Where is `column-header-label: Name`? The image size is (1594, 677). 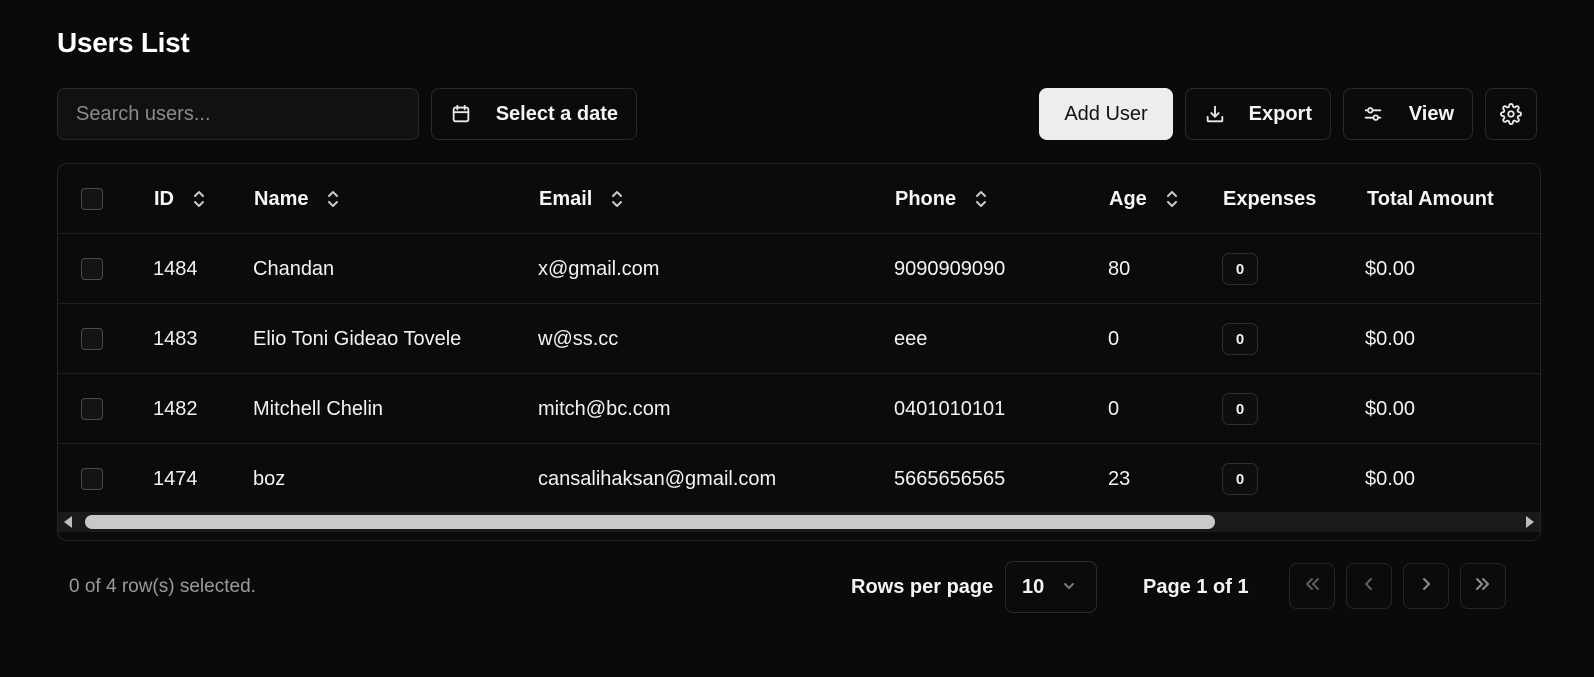
column-header-label: Name is located at coordinates (281, 198).